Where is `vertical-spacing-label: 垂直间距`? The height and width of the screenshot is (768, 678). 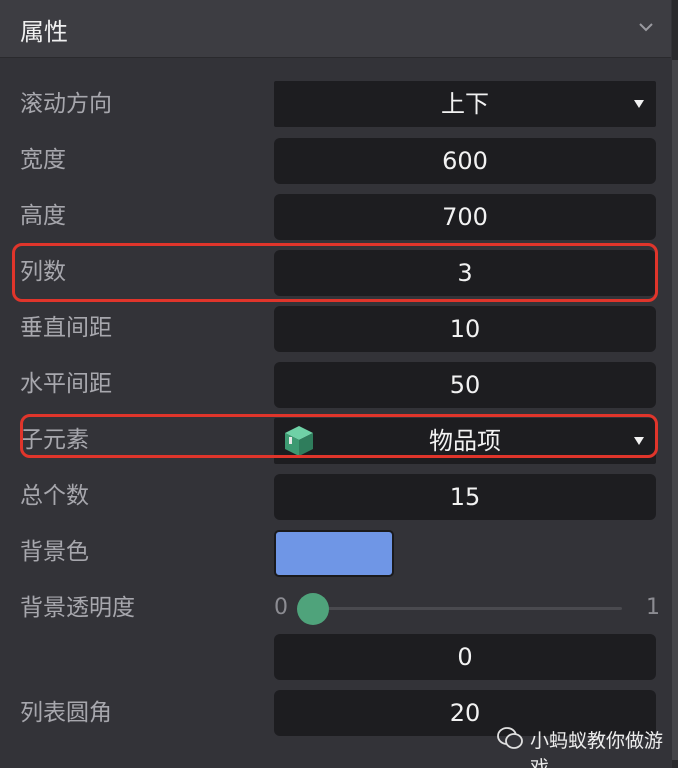
vertical-spacing-label: 垂直间距 is located at coordinates (66, 328).